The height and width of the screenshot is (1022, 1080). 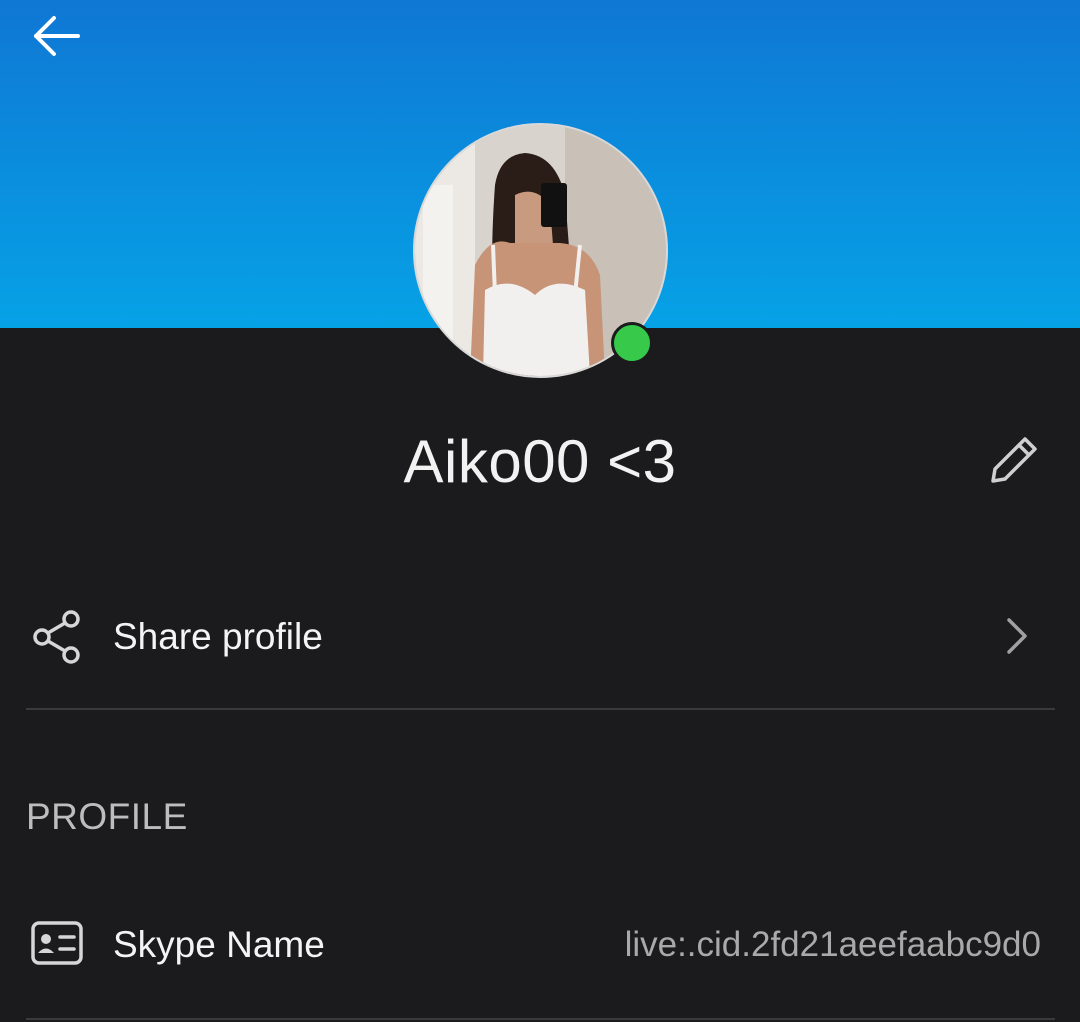 What do you see at coordinates (540, 461) in the screenshot?
I see `display-name: Aiko00 <3` at bounding box center [540, 461].